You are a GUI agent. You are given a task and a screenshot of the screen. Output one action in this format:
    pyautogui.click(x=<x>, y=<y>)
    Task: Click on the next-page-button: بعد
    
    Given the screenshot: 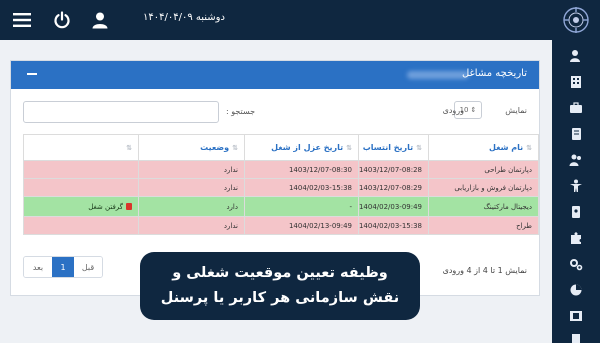 What is the action you would take?
    pyautogui.click(x=38, y=267)
    